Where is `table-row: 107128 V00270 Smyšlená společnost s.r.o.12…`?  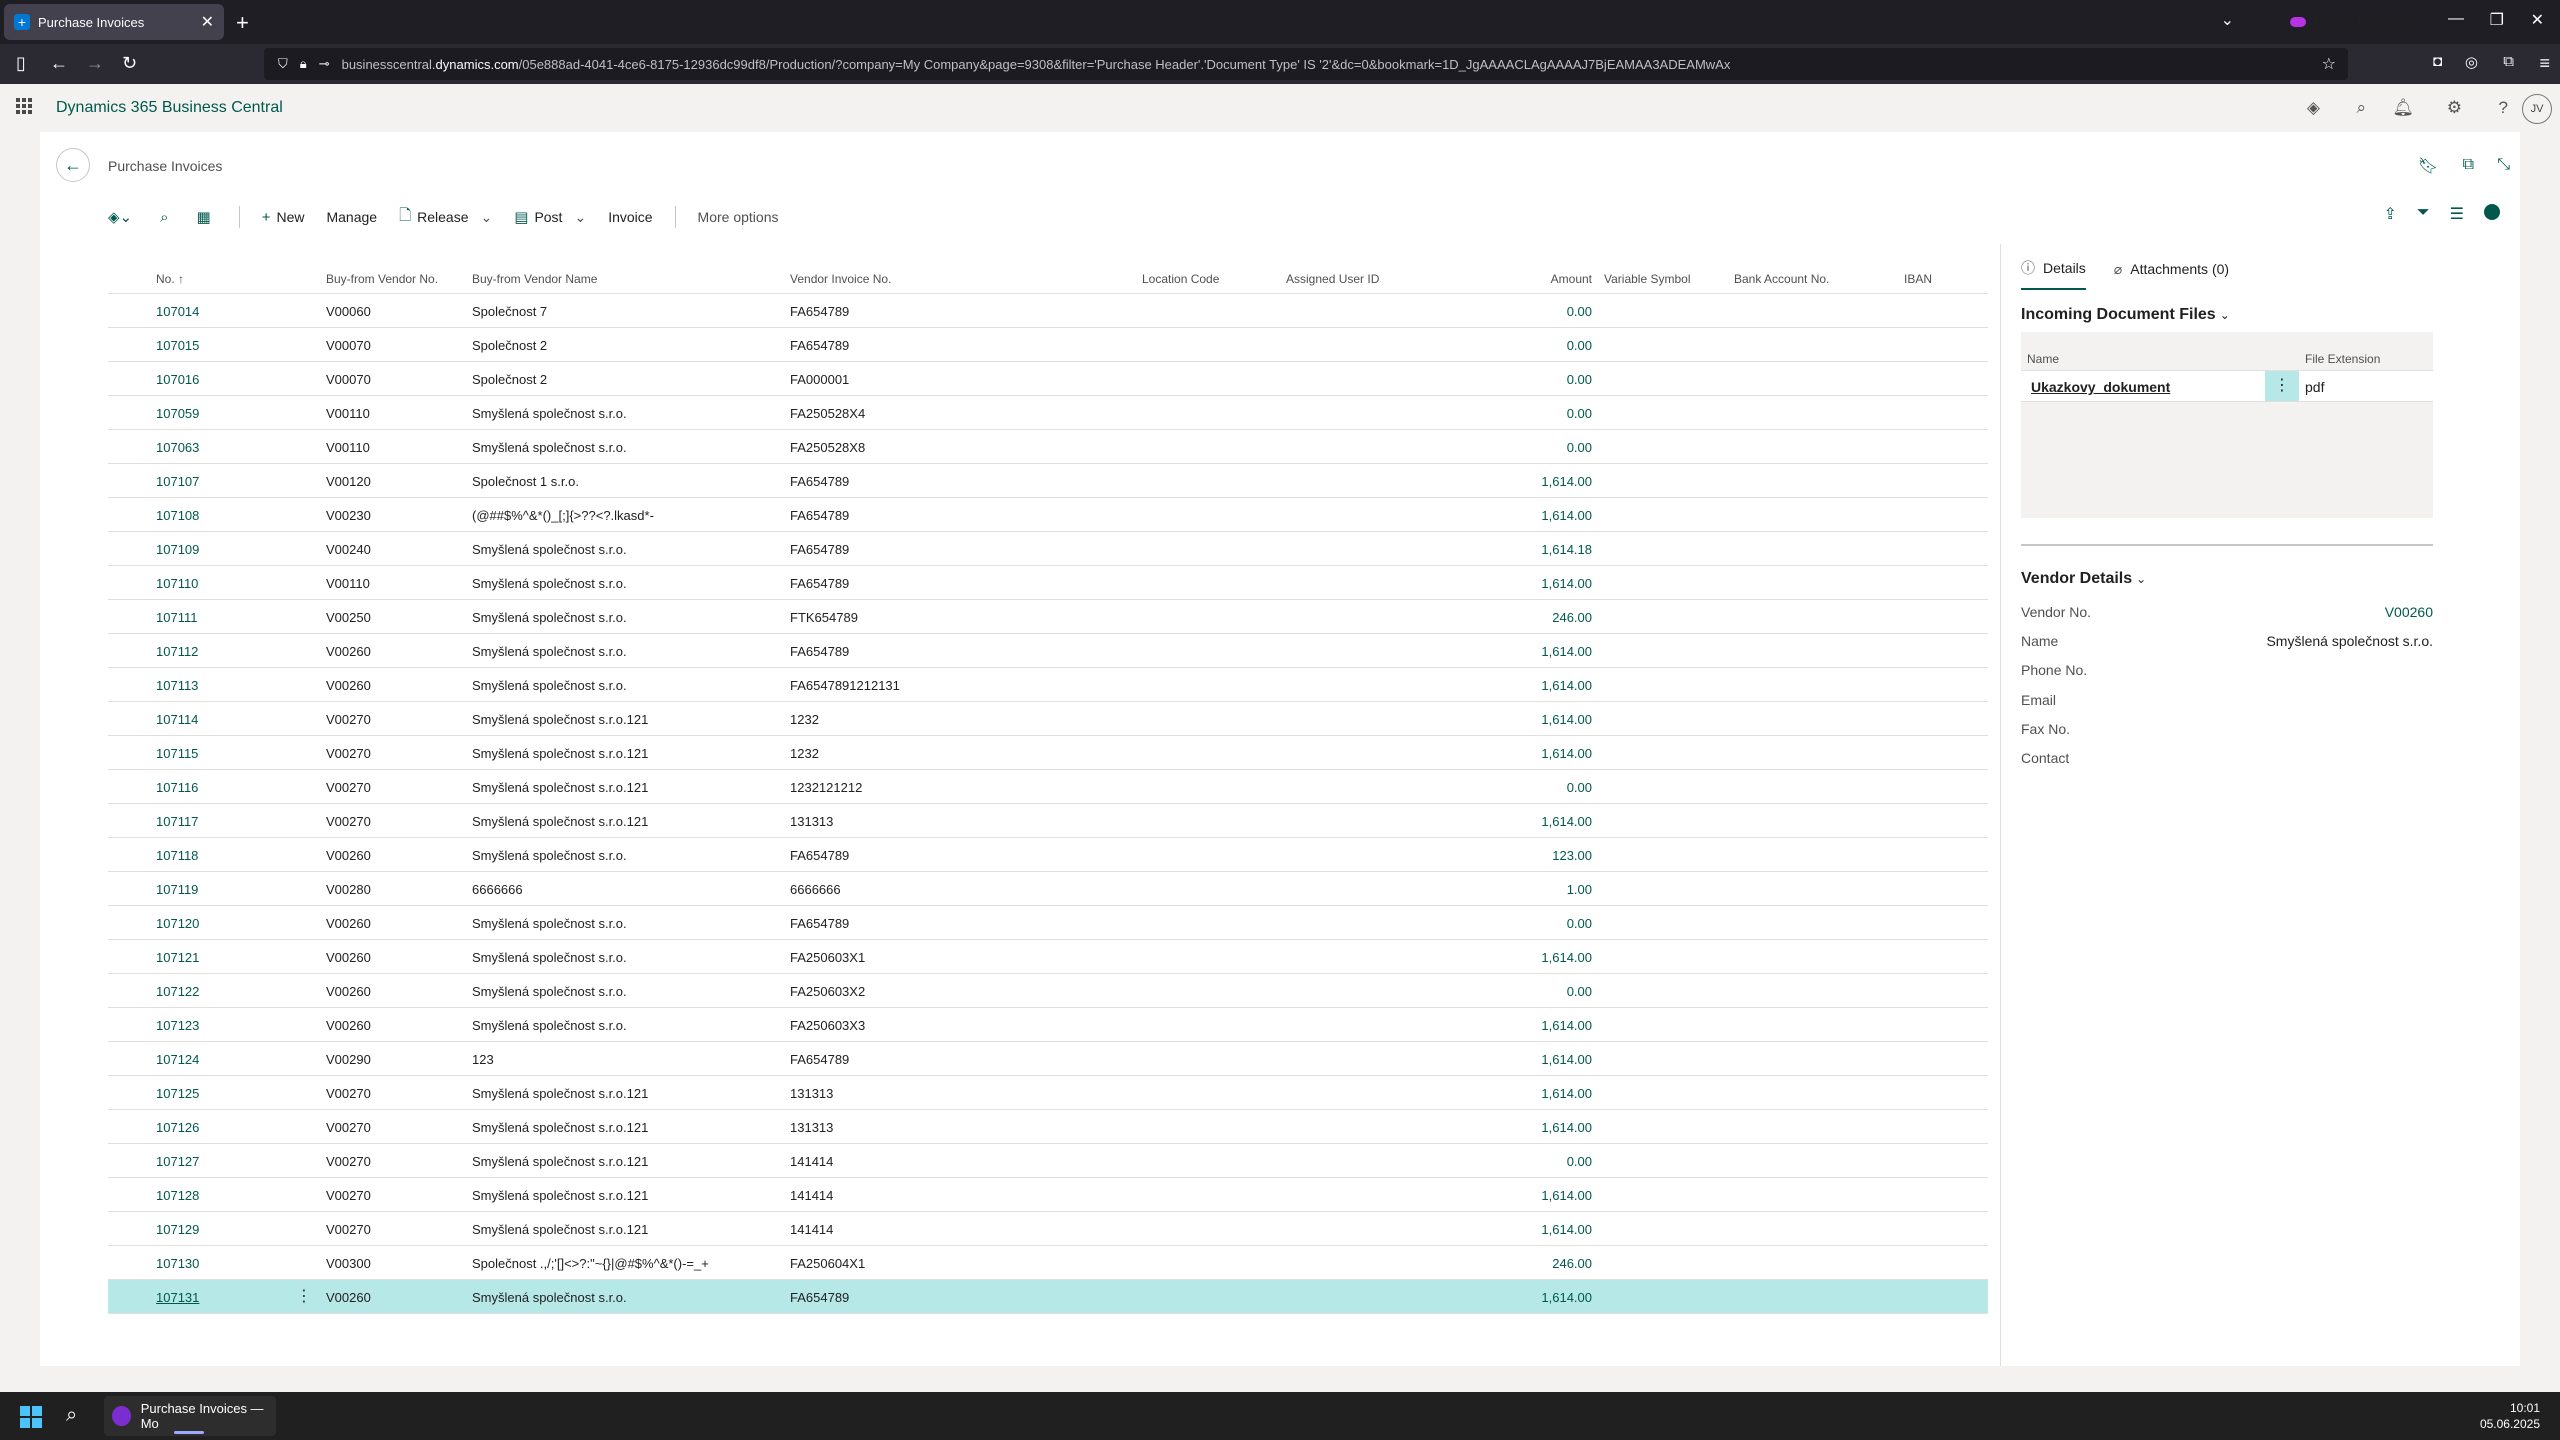
table-row: 107128 V00270 Smyšlená společnost s.r.o.12… is located at coordinates (1048, 1195).